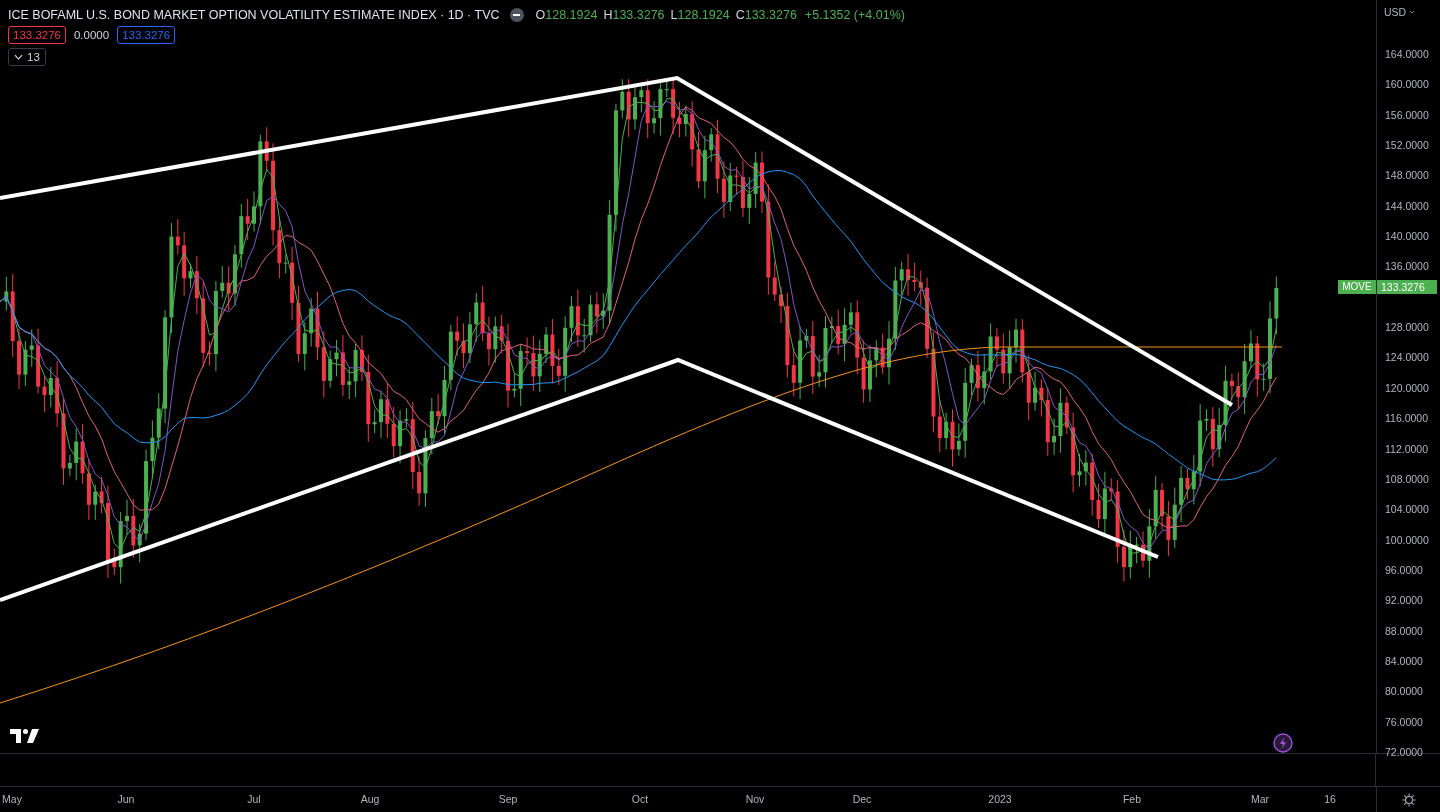 The height and width of the screenshot is (812, 1440). What do you see at coordinates (1132, 799) in the screenshot?
I see `time-tick-label: Feb` at bounding box center [1132, 799].